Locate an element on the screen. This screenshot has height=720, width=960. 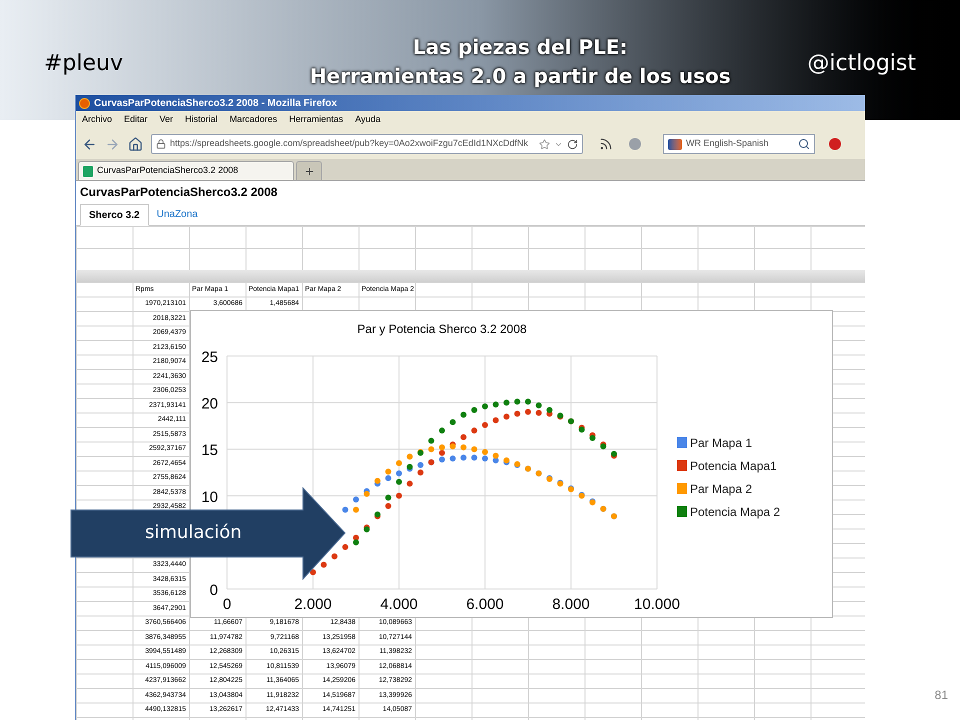
legend-label: Par Mapa 1 is located at coordinates (721, 443).